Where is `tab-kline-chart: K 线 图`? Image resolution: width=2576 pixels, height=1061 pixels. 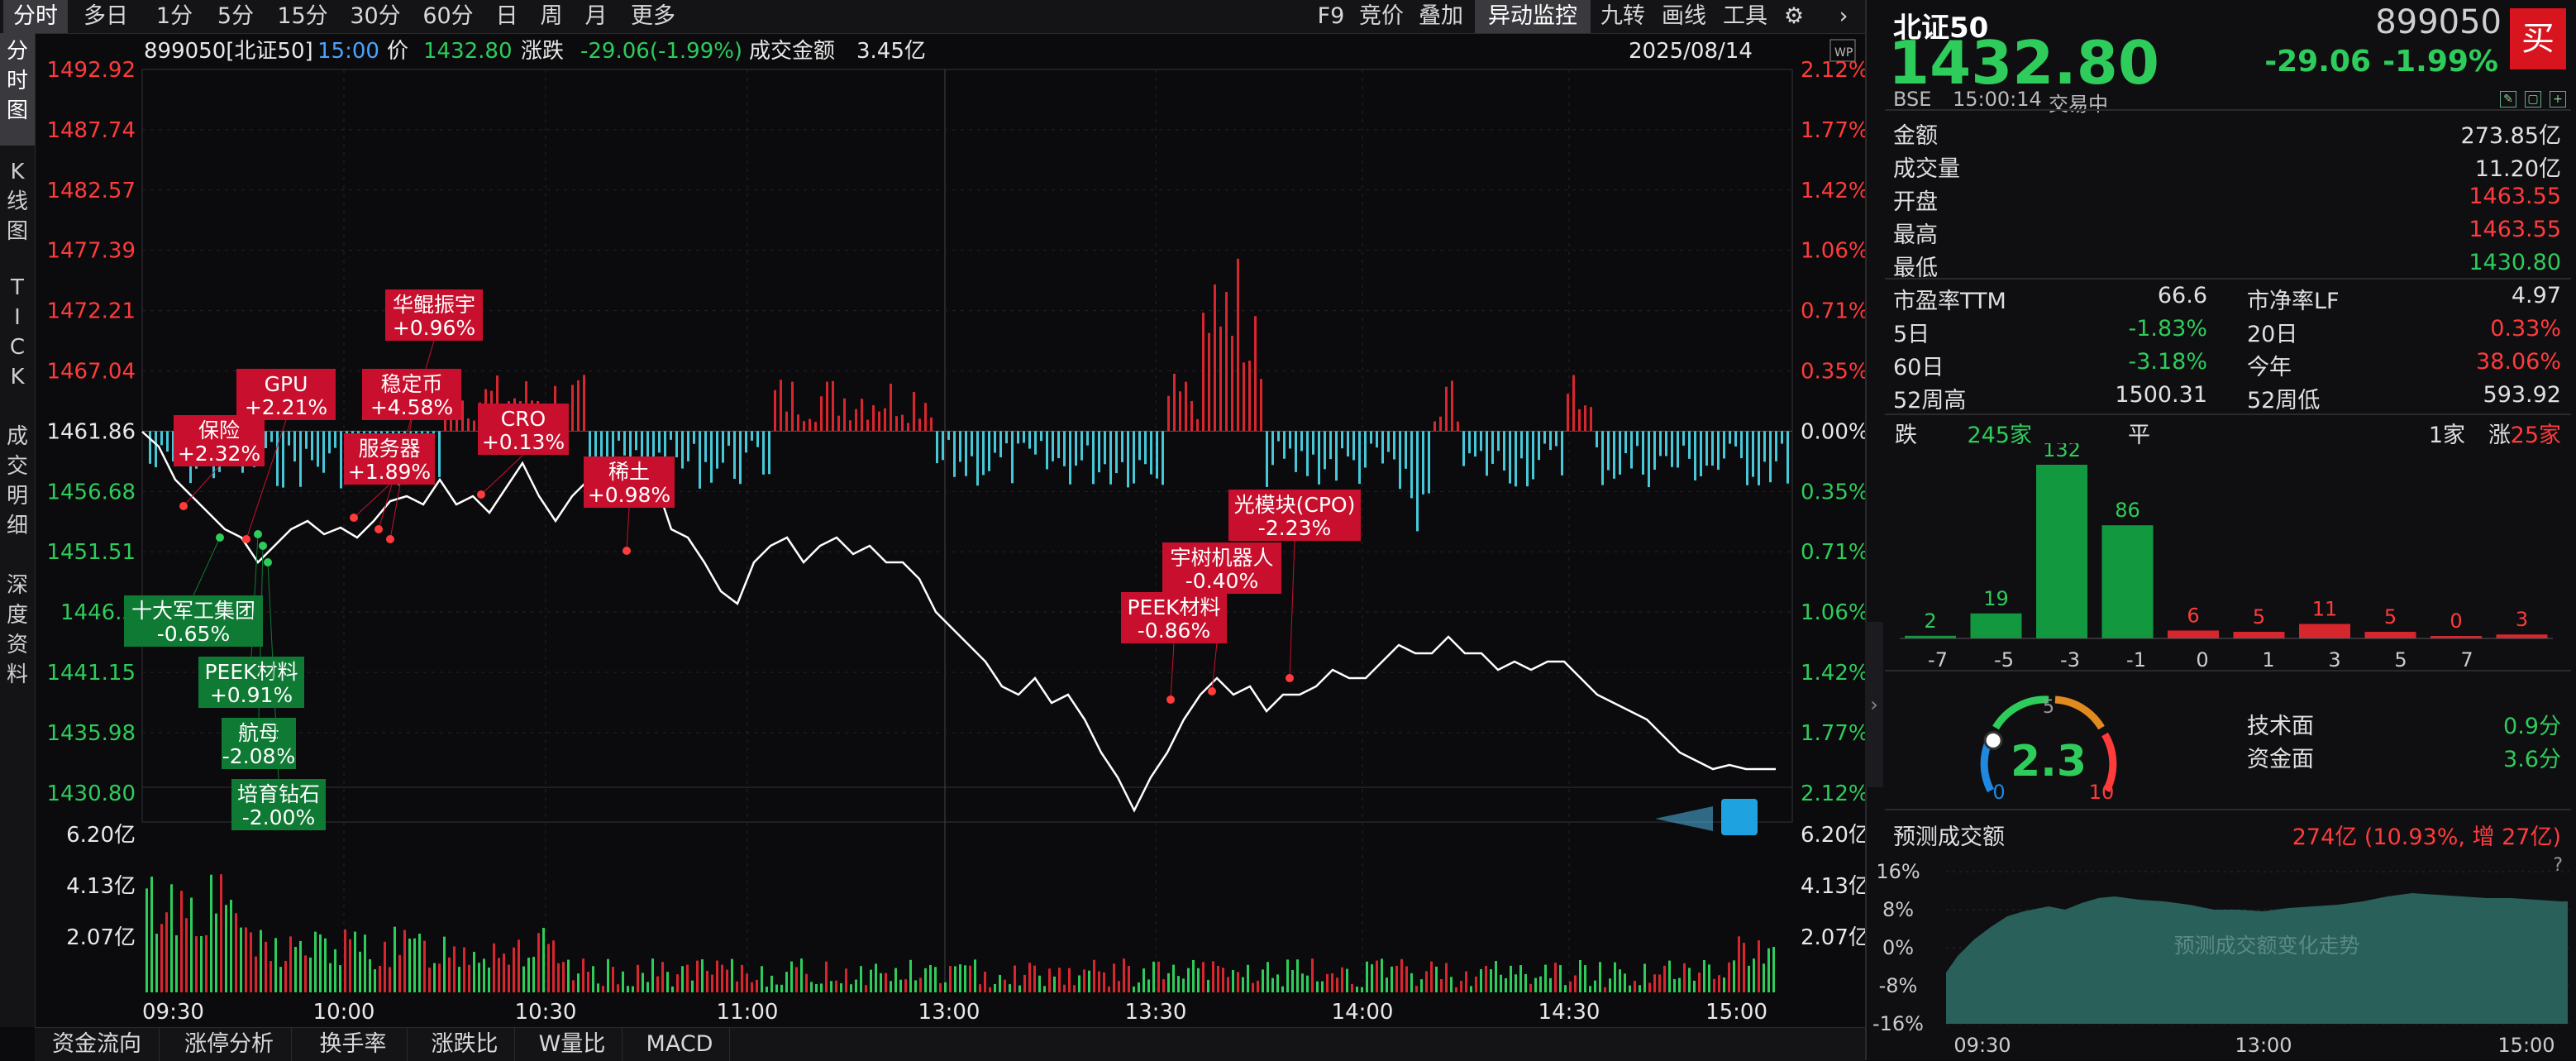
tab-kline-chart: K 线 图 is located at coordinates (17, 206).